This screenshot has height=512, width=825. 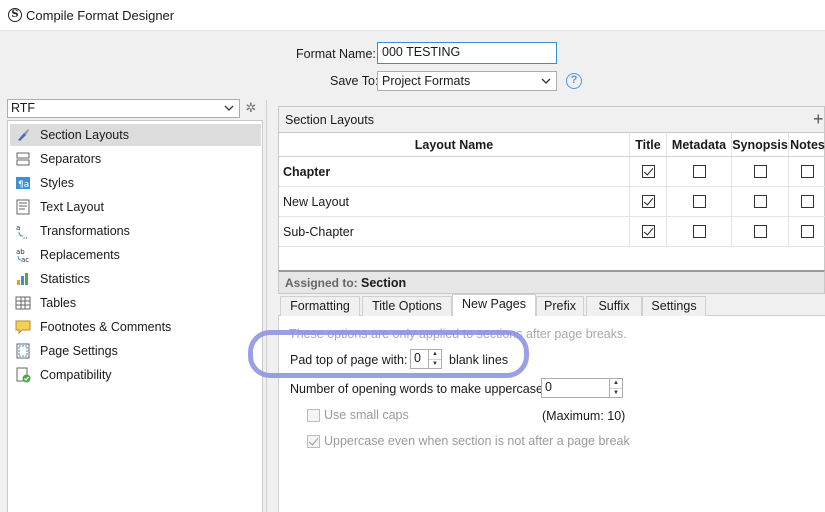 What do you see at coordinates (648, 144) in the screenshot?
I see `column-header-title: Title` at bounding box center [648, 144].